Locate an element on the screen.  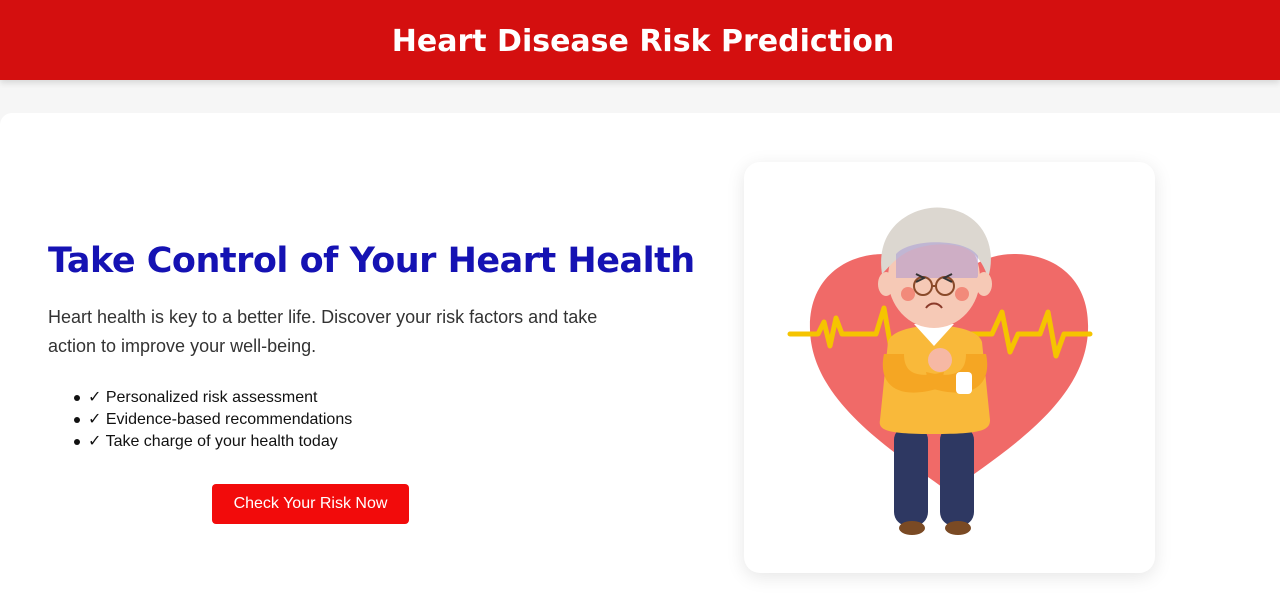
feature-item: ✓ Take charge of your health today is located at coordinates (213, 442).